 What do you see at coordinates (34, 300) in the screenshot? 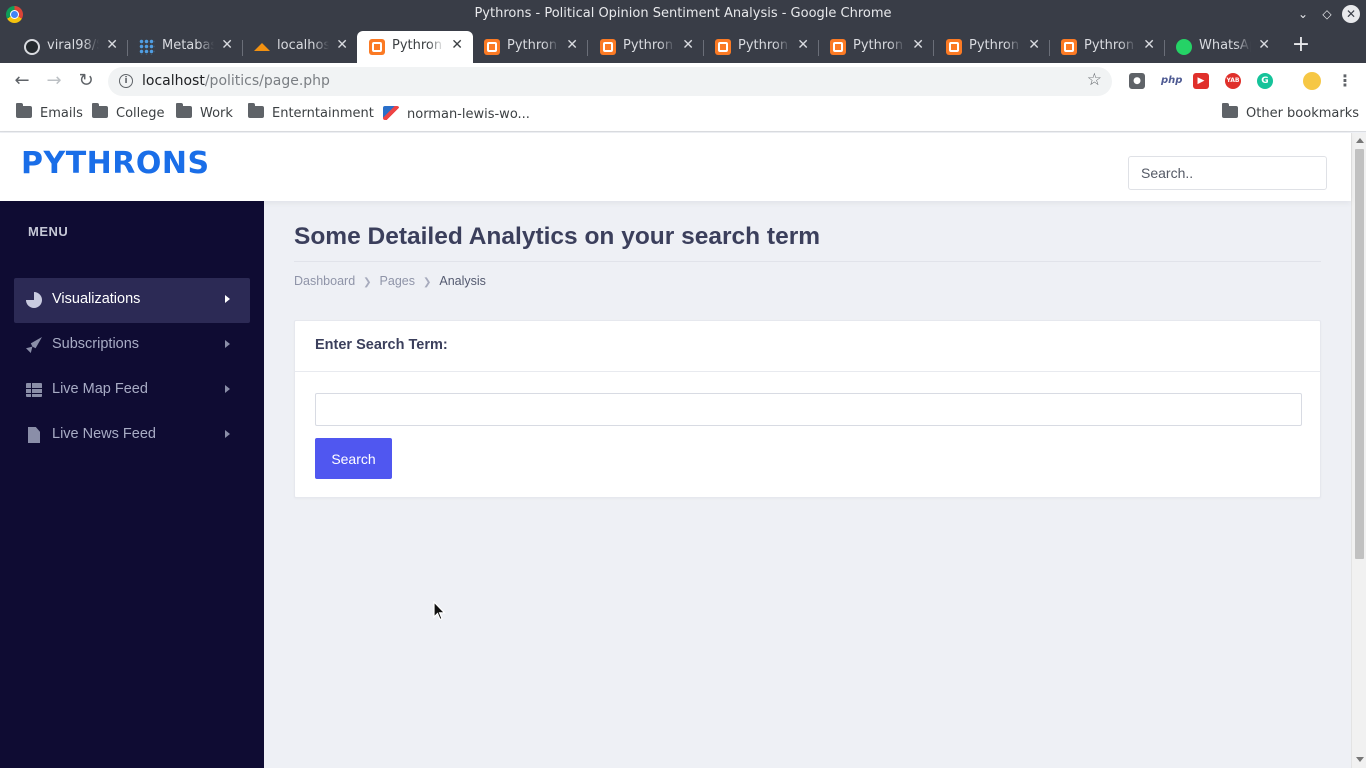
I see `pie-chart-icon` at bounding box center [34, 300].